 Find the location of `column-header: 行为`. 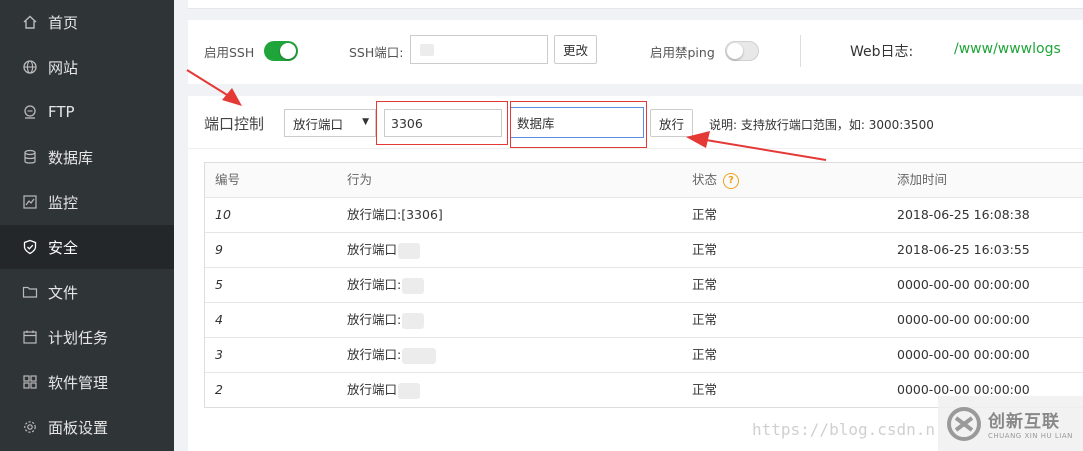

column-header: 行为 is located at coordinates (360, 179).